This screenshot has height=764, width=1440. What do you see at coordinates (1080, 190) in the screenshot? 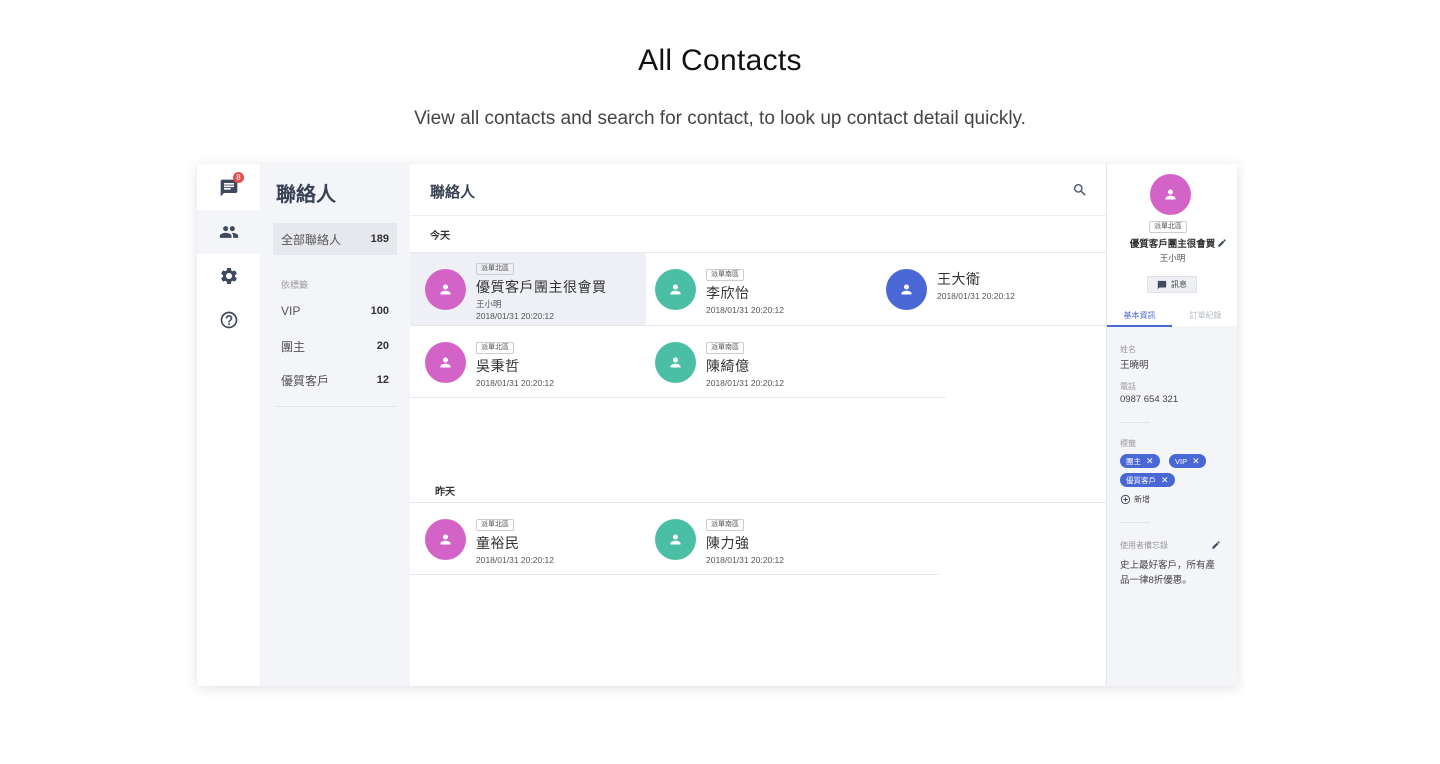
I see `search-icon` at bounding box center [1080, 190].